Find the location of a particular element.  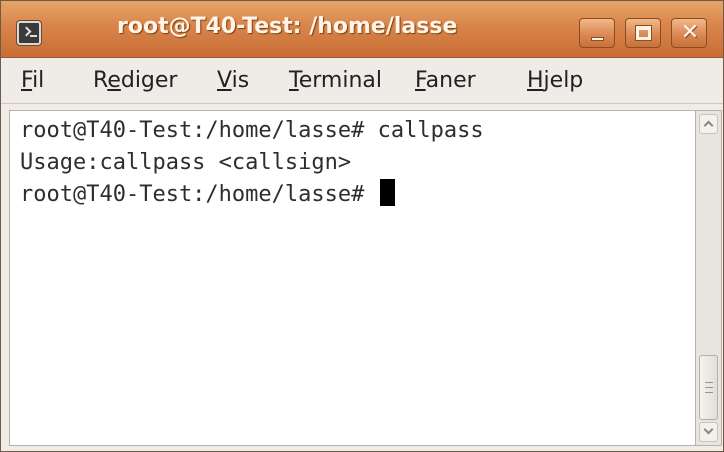

menu-tabs-accelerator: F is located at coordinates (420, 80).